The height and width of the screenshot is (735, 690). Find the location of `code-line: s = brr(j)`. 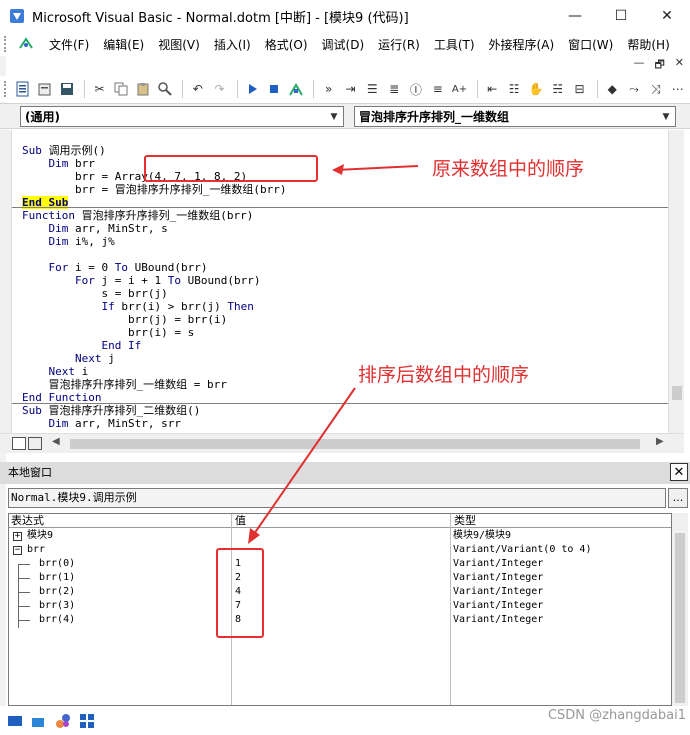

code-line: s = brr(j) is located at coordinates (94, 293).